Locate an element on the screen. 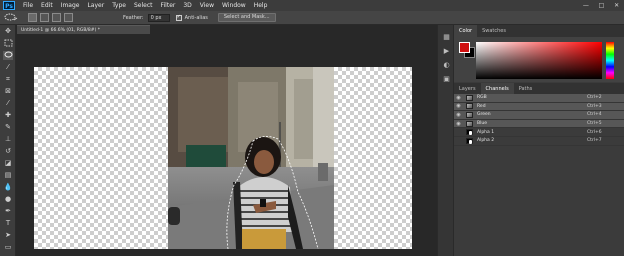 The width and height of the screenshot is (624, 256). clone-stamp-tool-icon: ⊥ is located at coordinates (8, 139).